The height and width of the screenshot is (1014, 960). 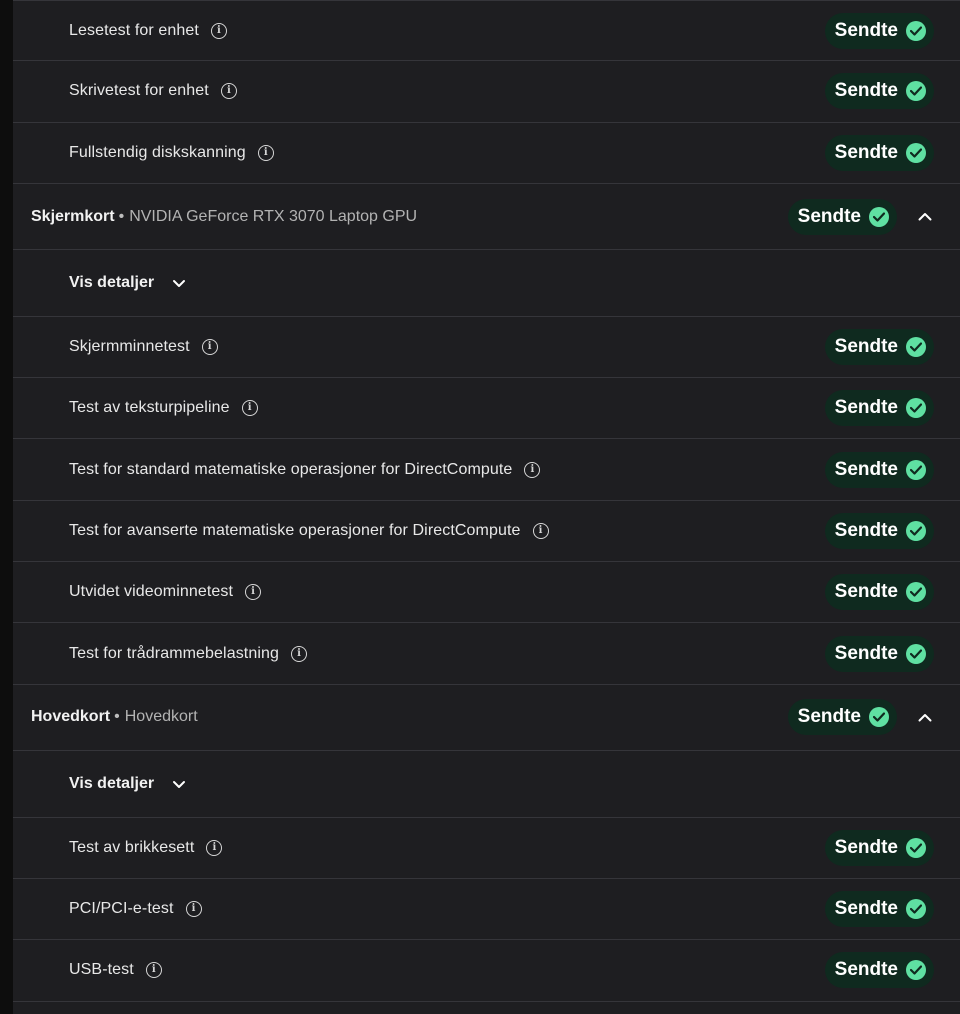 What do you see at coordinates (71, 717) in the screenshot?
I see `category-name: Hovedkort` at bounding box center [71, 717].